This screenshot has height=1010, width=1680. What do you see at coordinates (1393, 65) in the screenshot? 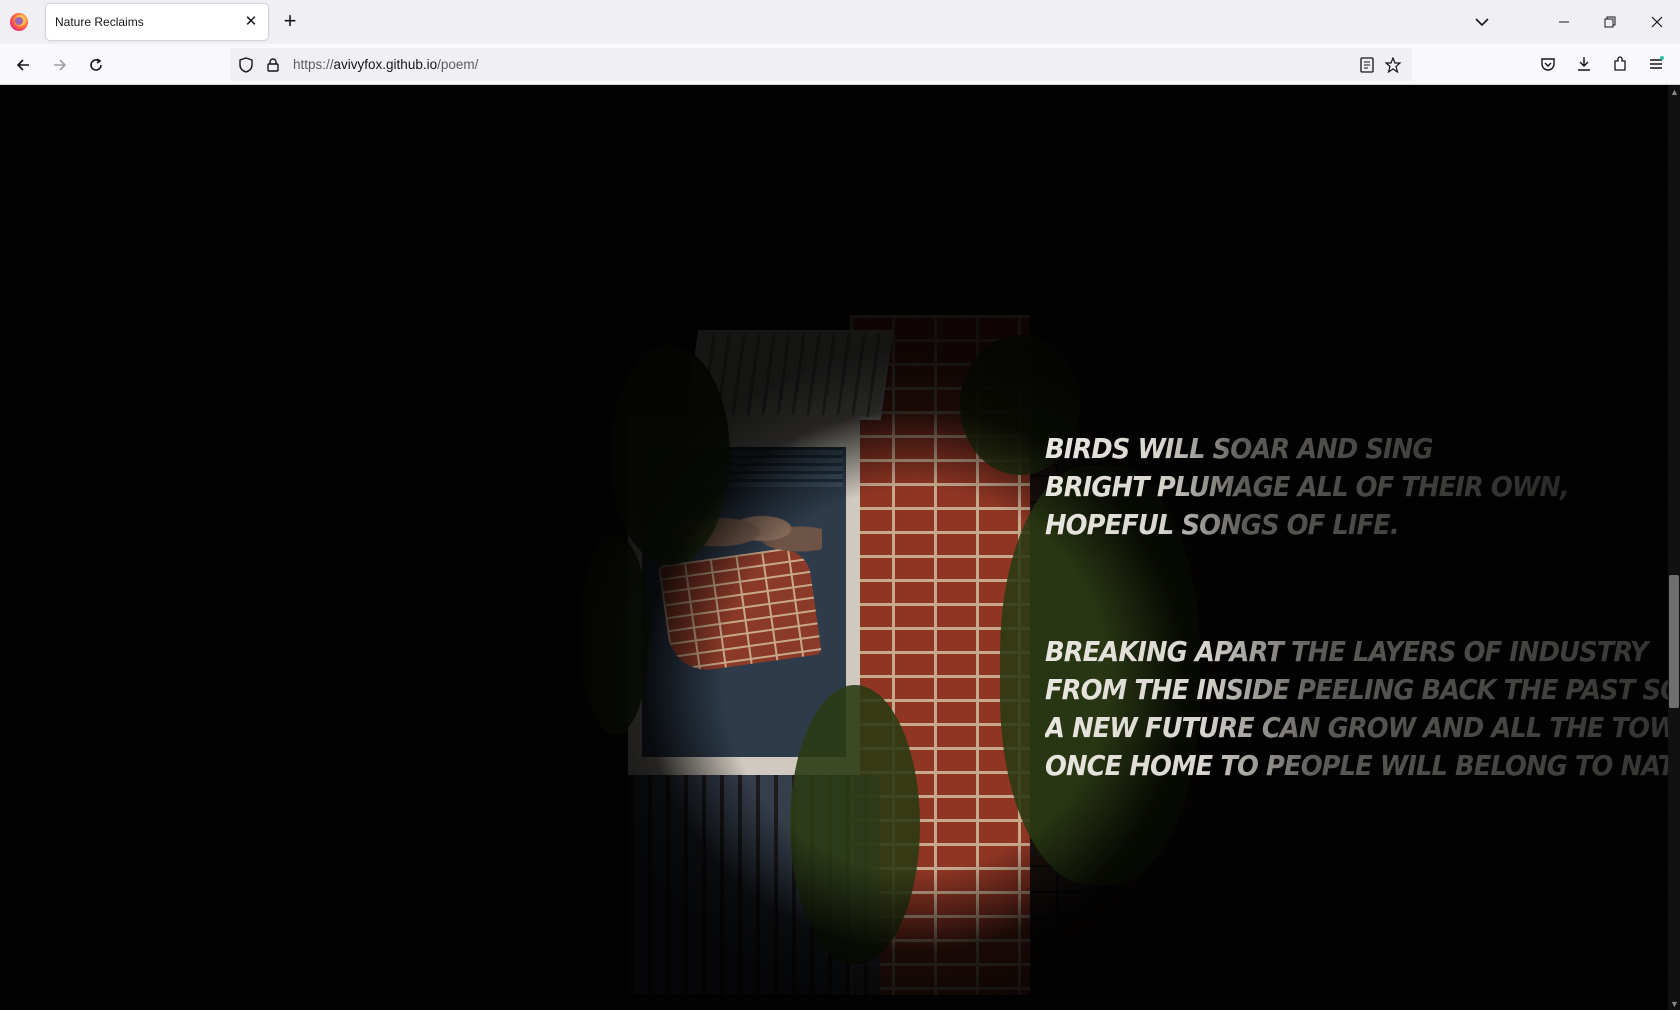
I see `star-icon` at bounding box center [1393, 65].